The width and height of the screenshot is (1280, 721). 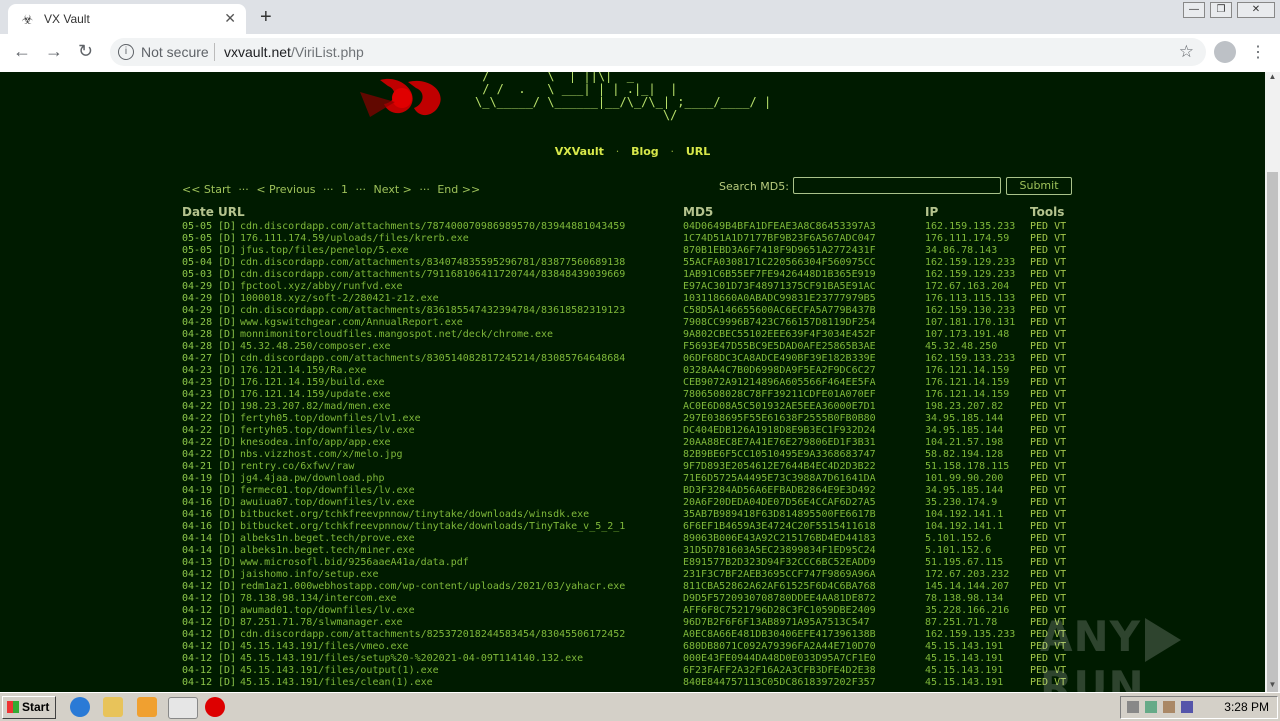 What do you see at coordinates (779, 491) in the screenshot?
I see `row-md5-link: BD3F3284AD56A6EFBADB2864E9E3D492` at bounding box center [779, 491].